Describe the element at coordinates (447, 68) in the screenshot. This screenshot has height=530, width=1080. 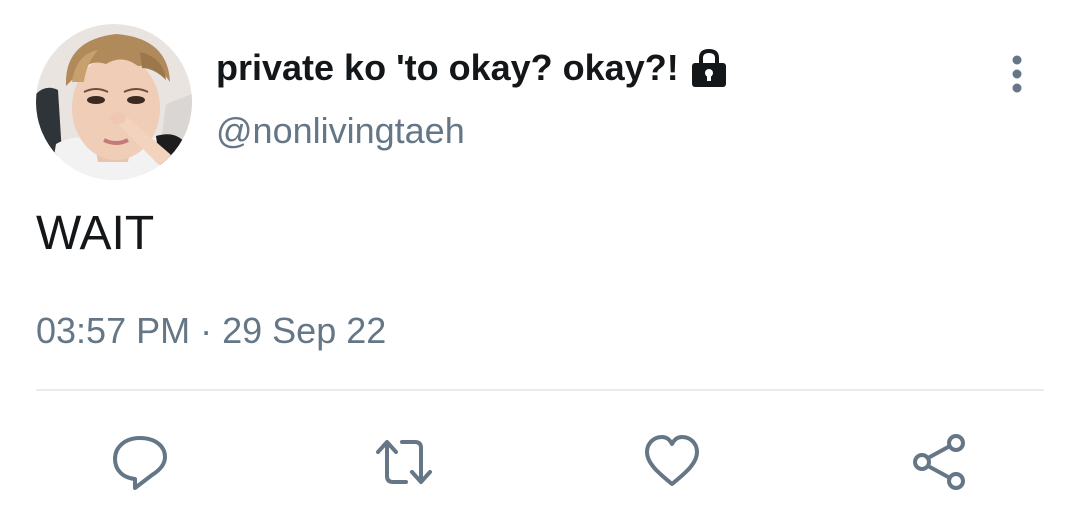
I see `display-name: private ko 'to okay? okay?!` at that location.